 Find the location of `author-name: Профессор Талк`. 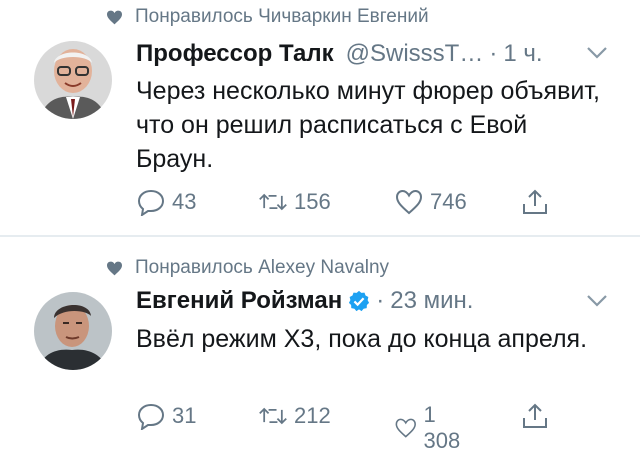

author-name: Профессор Талк is located at coordinates (235, 54).